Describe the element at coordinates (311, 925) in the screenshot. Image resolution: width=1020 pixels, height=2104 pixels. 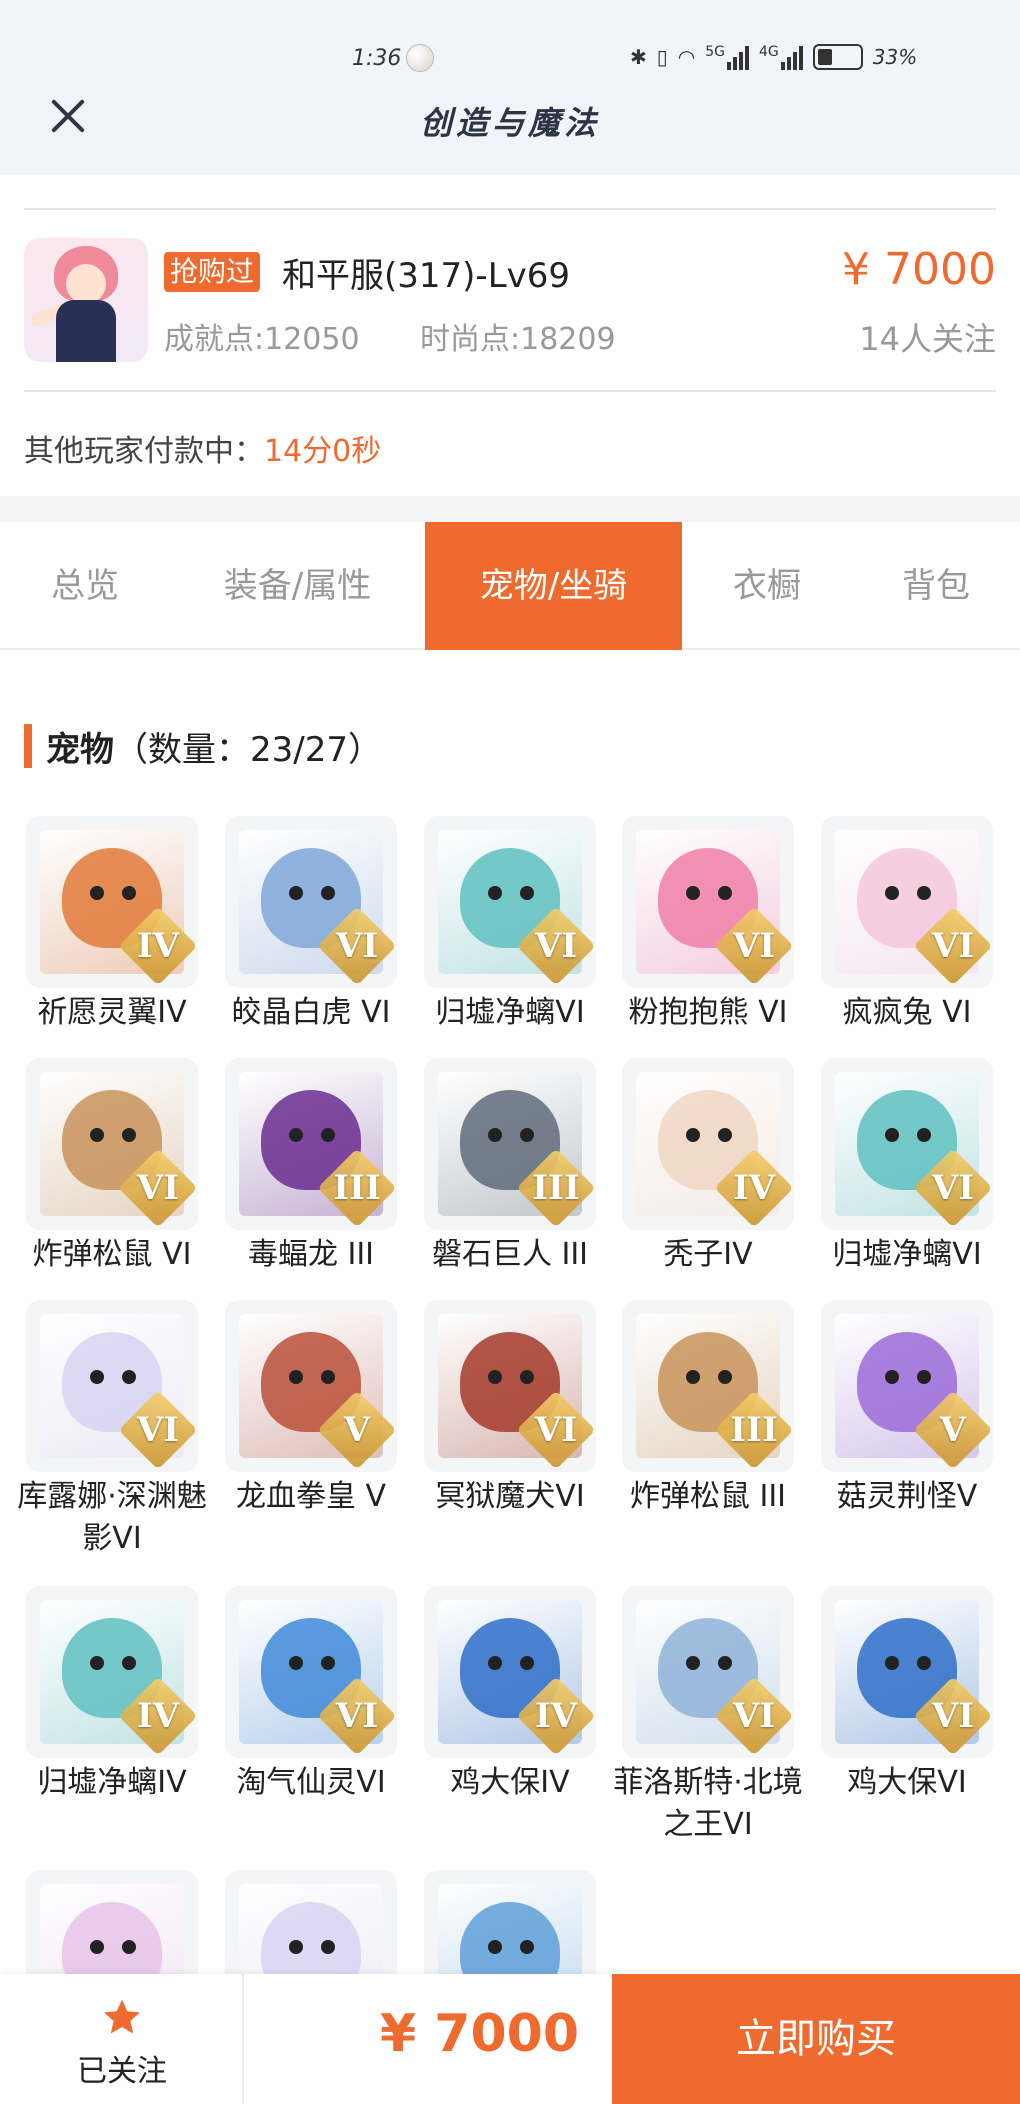
I see `pet-card: VI 皎晶白虎 VI` at that location.